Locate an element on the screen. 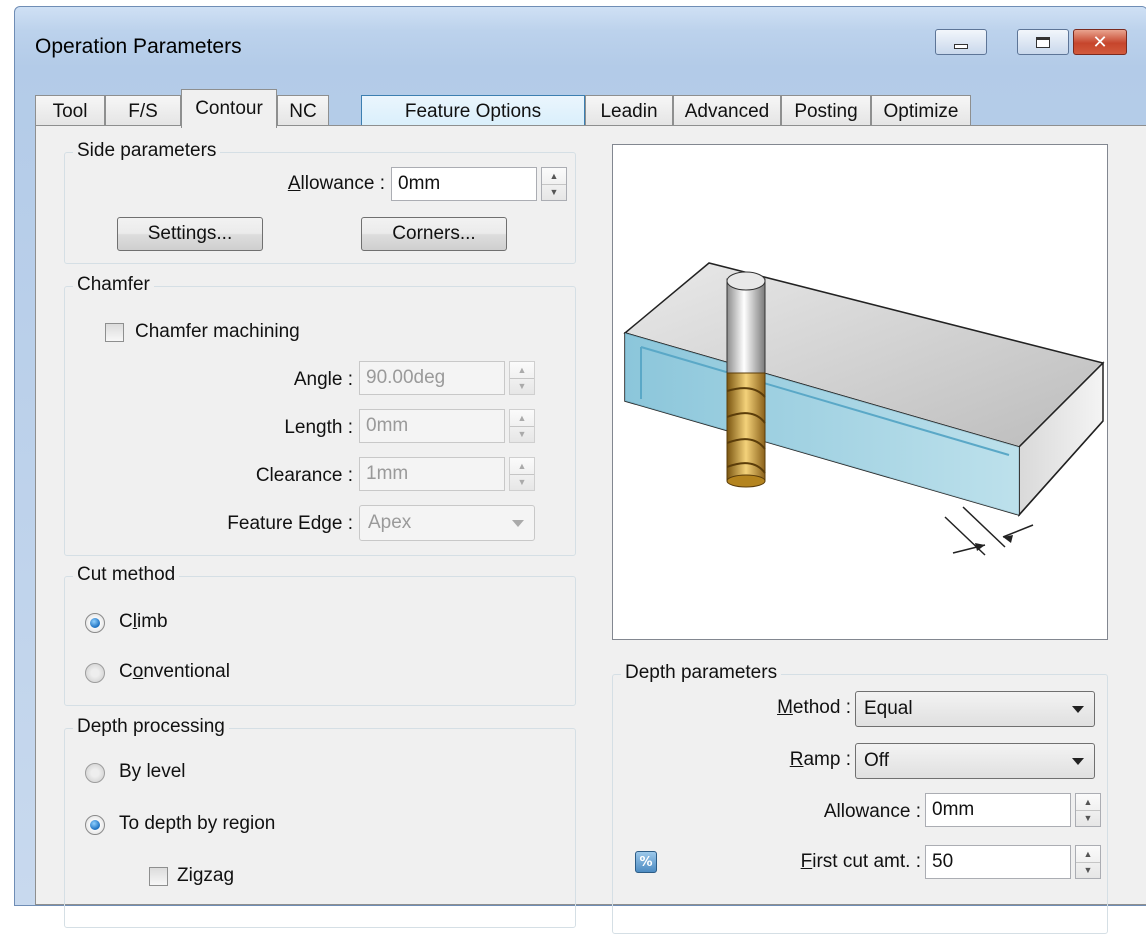 Image resolution: width=1146 pixels, height=934 pixels. by-level-radio is located at coordinates (95, 773).